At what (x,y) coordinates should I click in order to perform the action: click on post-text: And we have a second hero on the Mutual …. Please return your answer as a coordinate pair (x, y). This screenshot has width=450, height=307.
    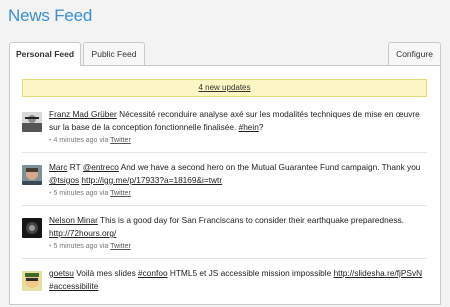
    Looking at the image, I should click on (269, 167).